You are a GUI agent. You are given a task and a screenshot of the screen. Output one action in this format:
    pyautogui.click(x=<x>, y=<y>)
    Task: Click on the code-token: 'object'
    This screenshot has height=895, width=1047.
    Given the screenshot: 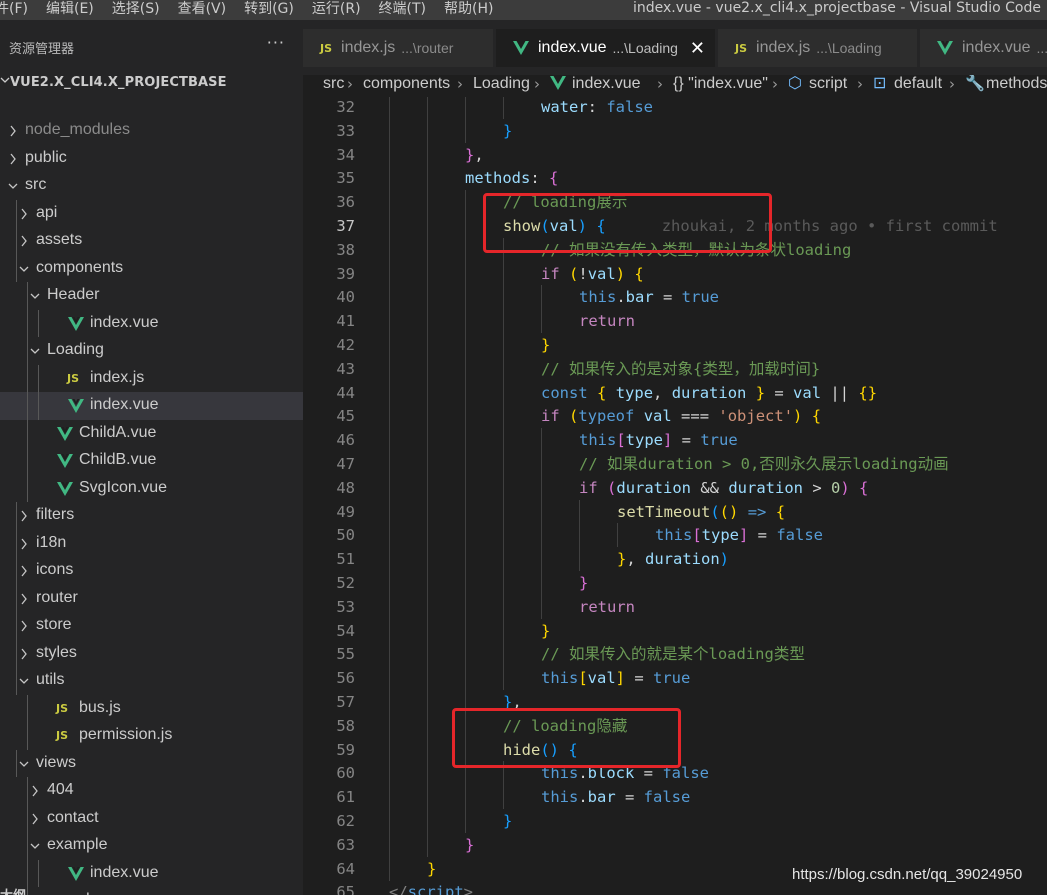 What is the action you would take?
    pyautogui.click(x=756, y=416)
    